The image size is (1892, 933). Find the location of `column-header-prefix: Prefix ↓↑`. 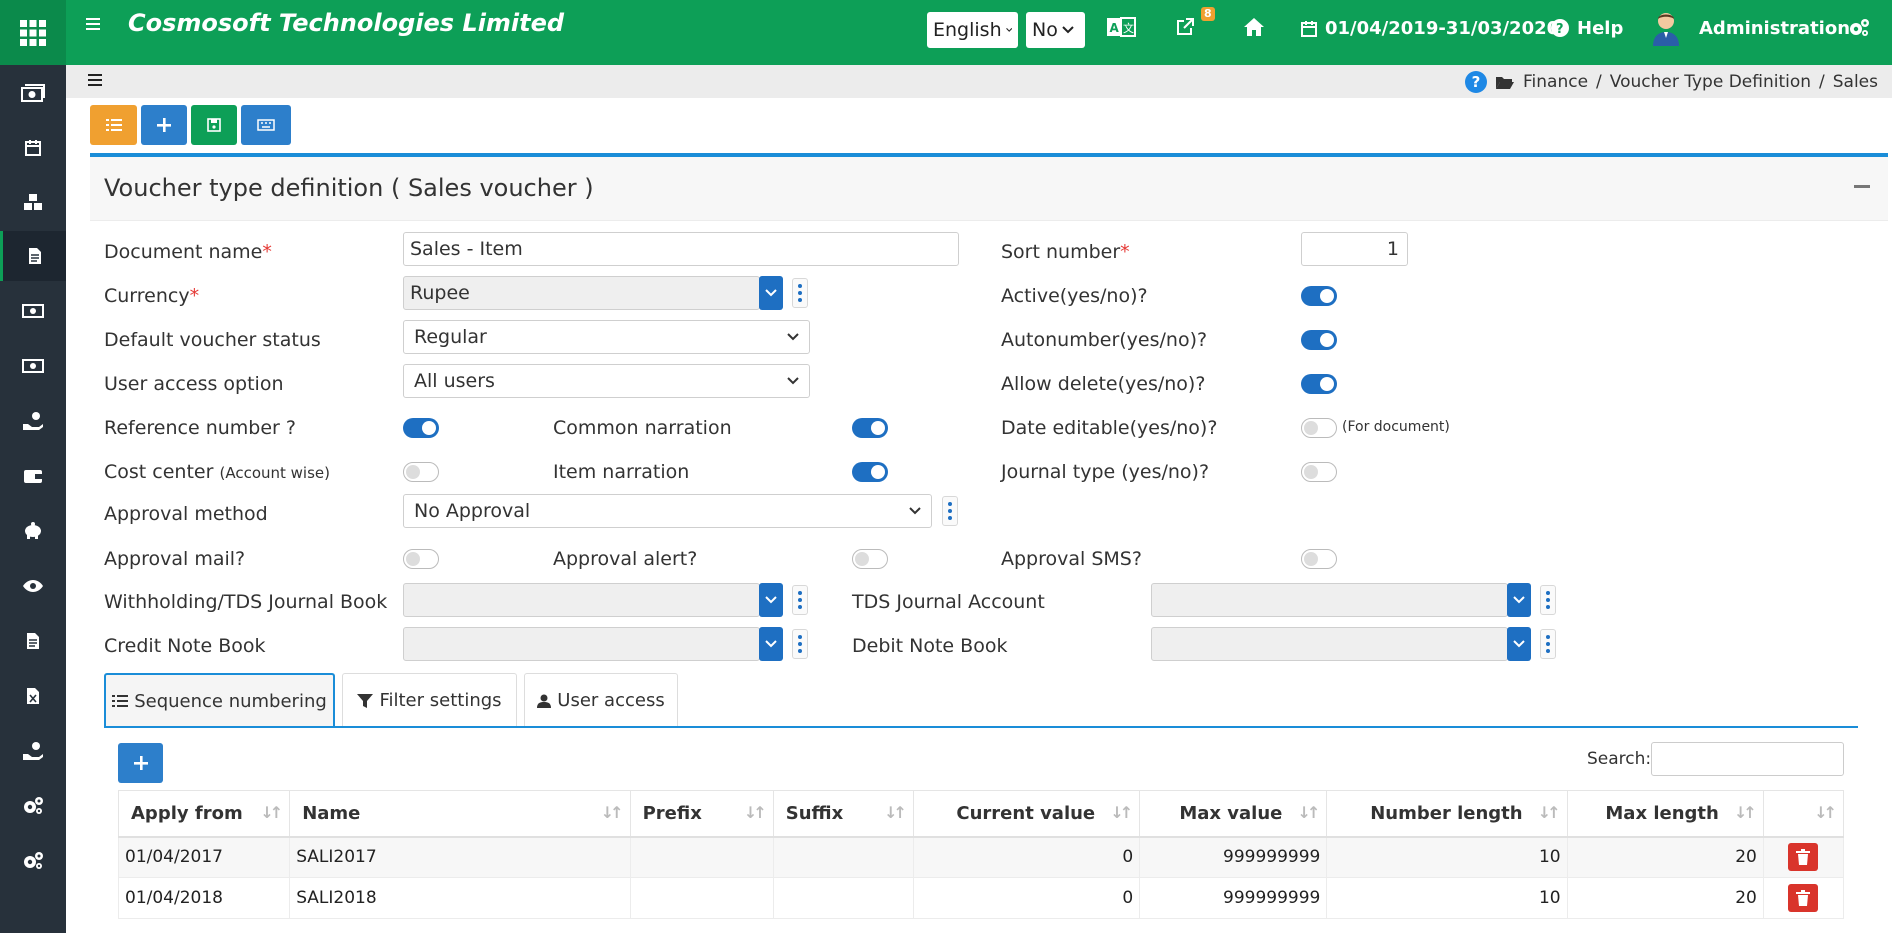

column-header-prefix: Prefix ↓↑ is located at coordinates (701, 814).